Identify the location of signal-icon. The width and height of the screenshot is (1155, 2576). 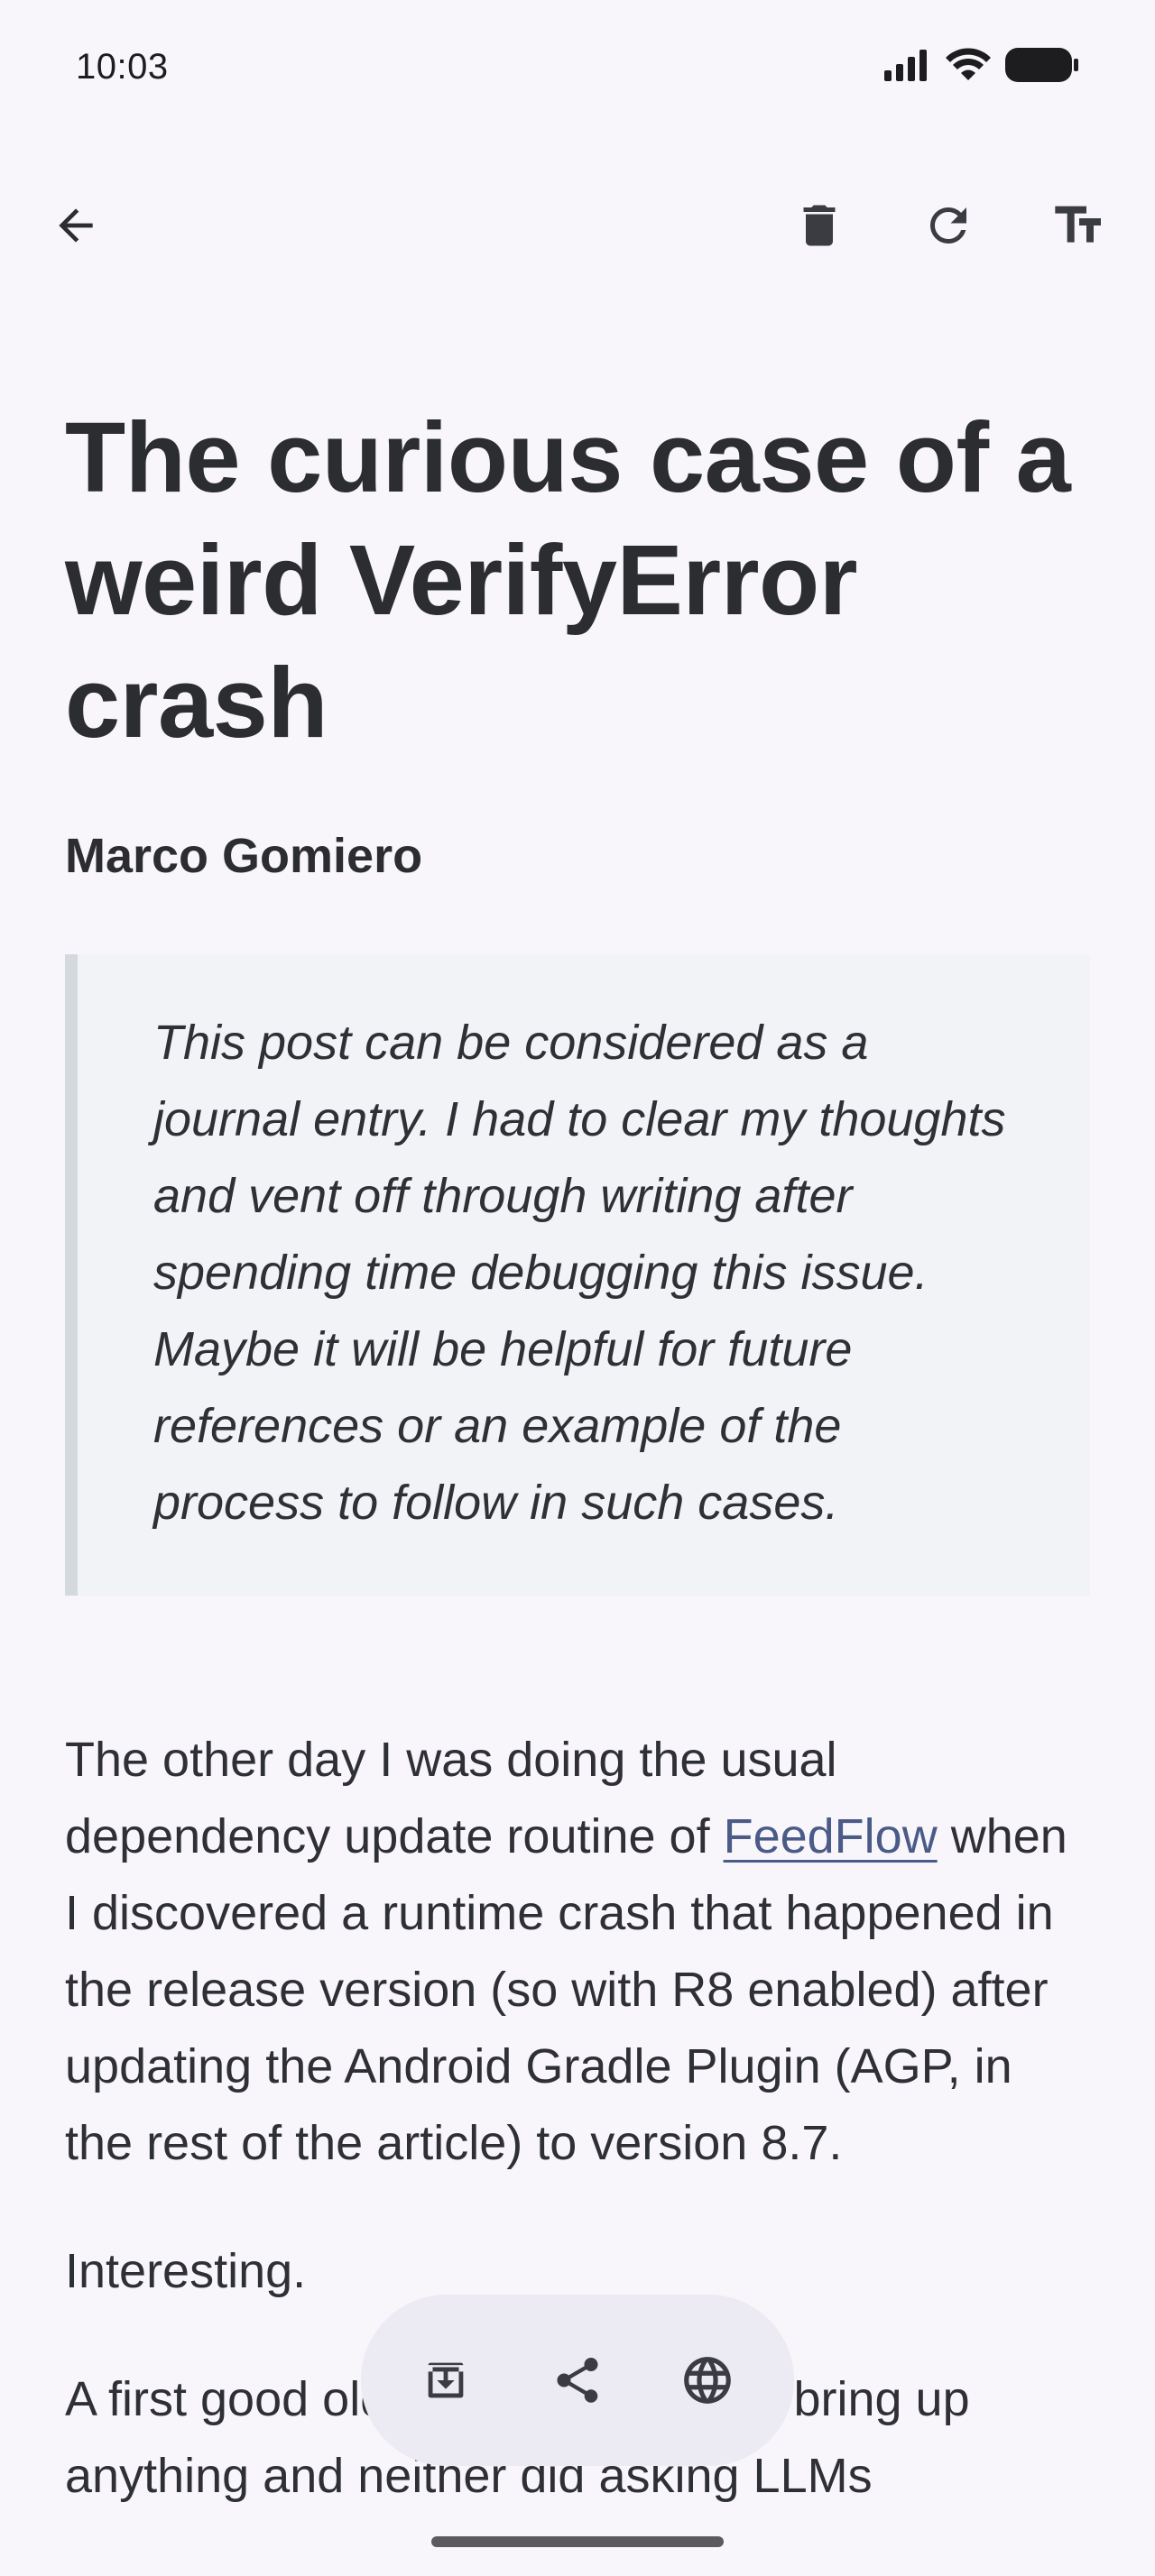
(907, 68).